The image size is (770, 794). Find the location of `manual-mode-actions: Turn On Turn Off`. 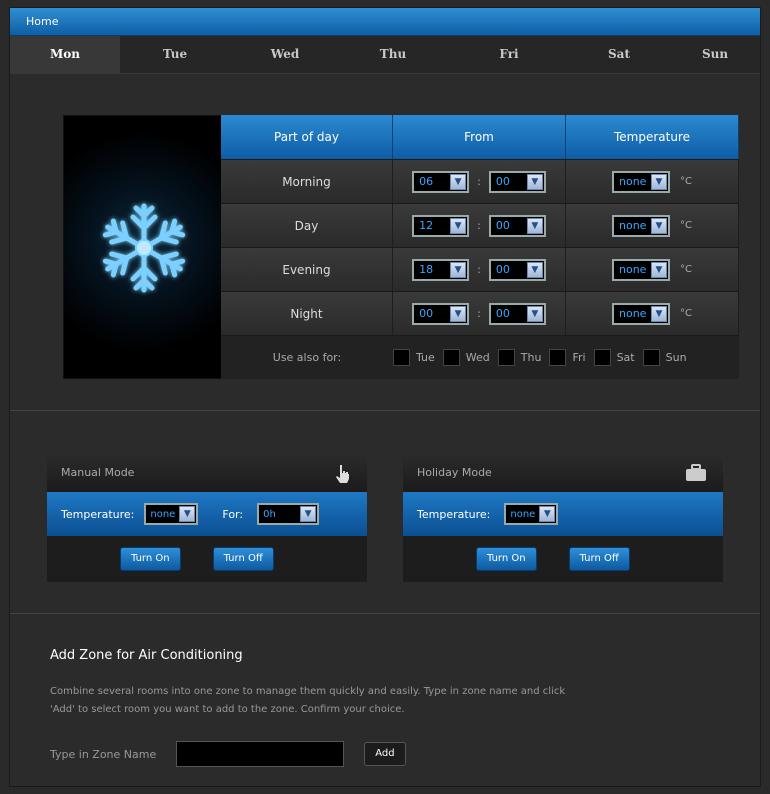

manual-mode-actions: Turn On Turn Off is located at coordinates (207, 559).